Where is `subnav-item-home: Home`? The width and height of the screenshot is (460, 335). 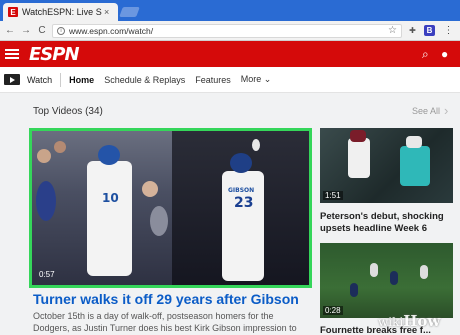
subnav-item-home: Home is located at coordinates (81, 80).